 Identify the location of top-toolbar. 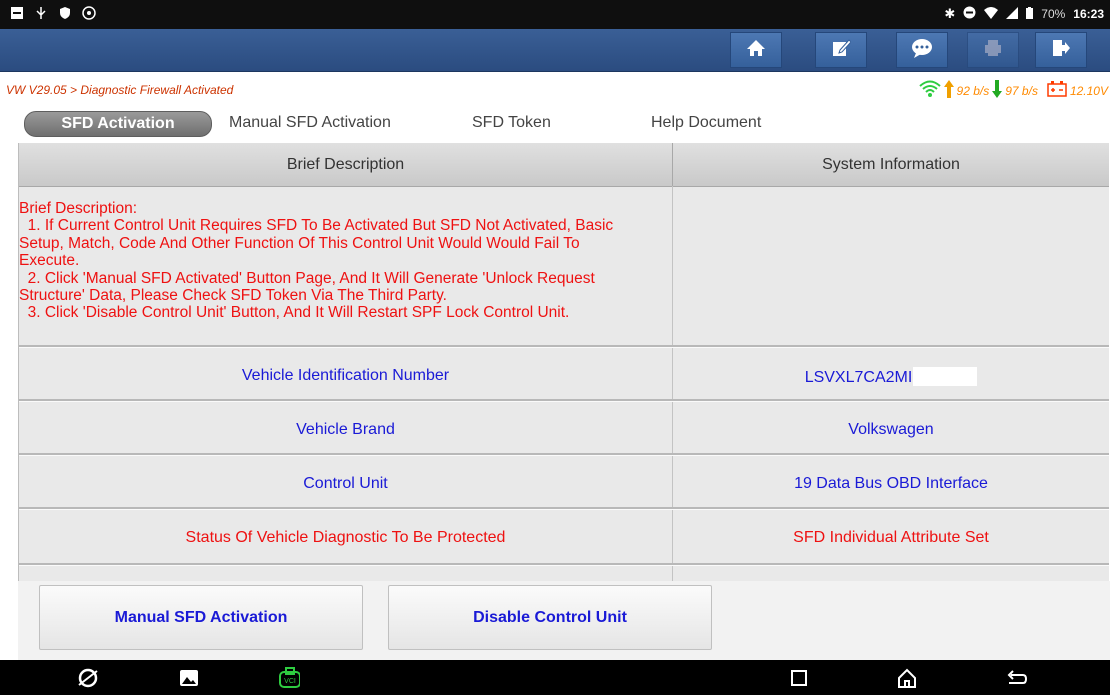
(555, 50).